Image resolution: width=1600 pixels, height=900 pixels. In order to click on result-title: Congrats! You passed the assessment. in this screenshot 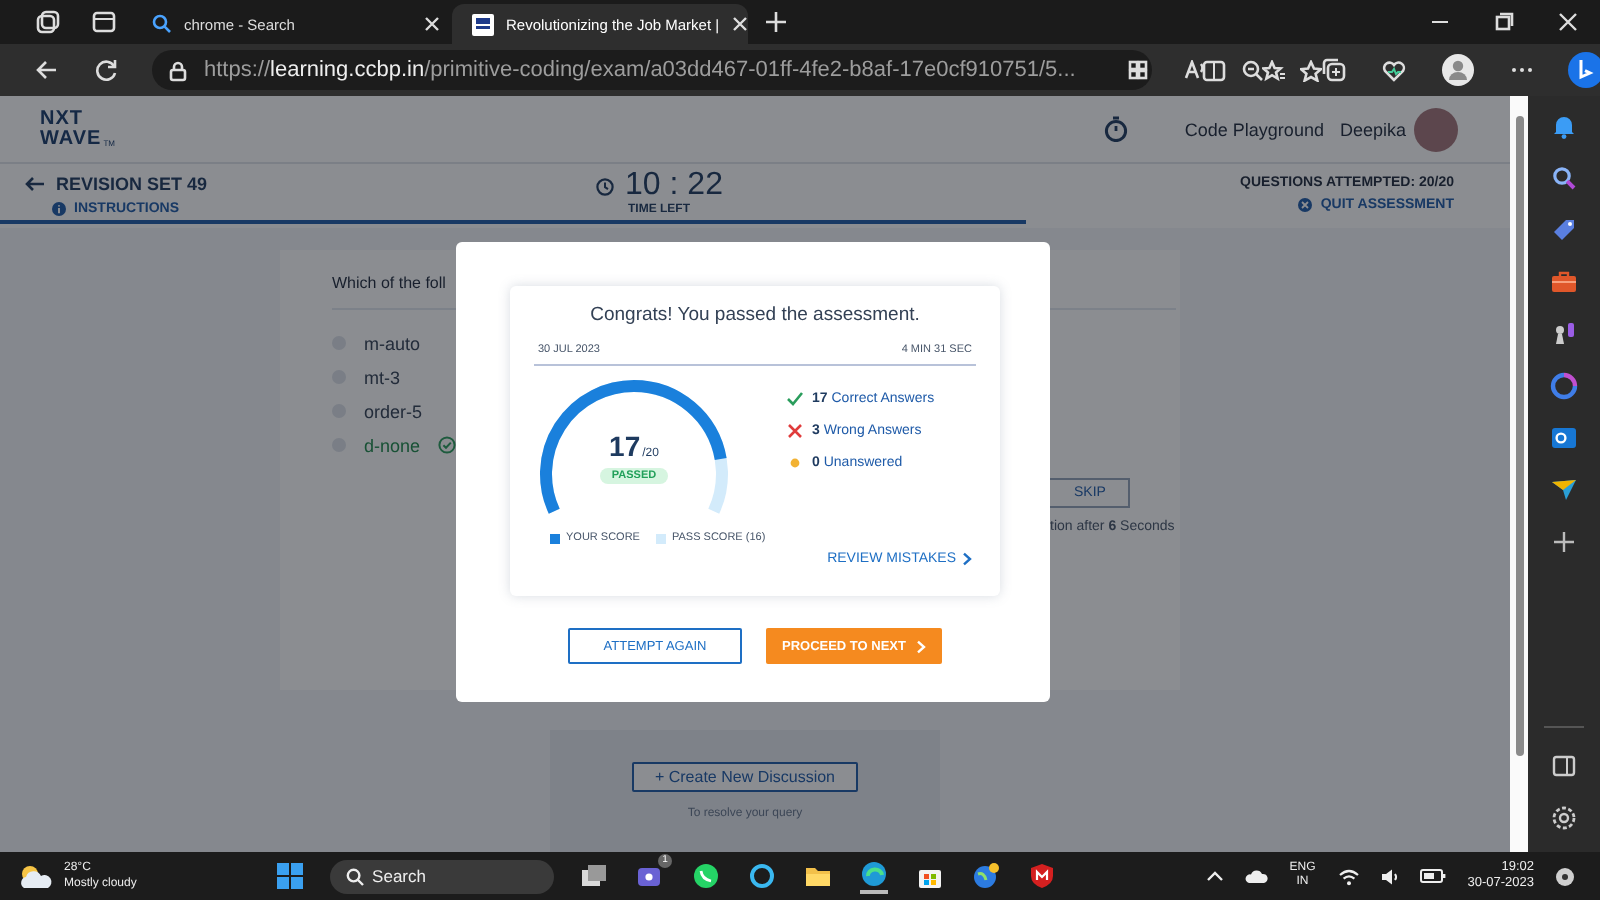, I will do `click(755, 315)`.